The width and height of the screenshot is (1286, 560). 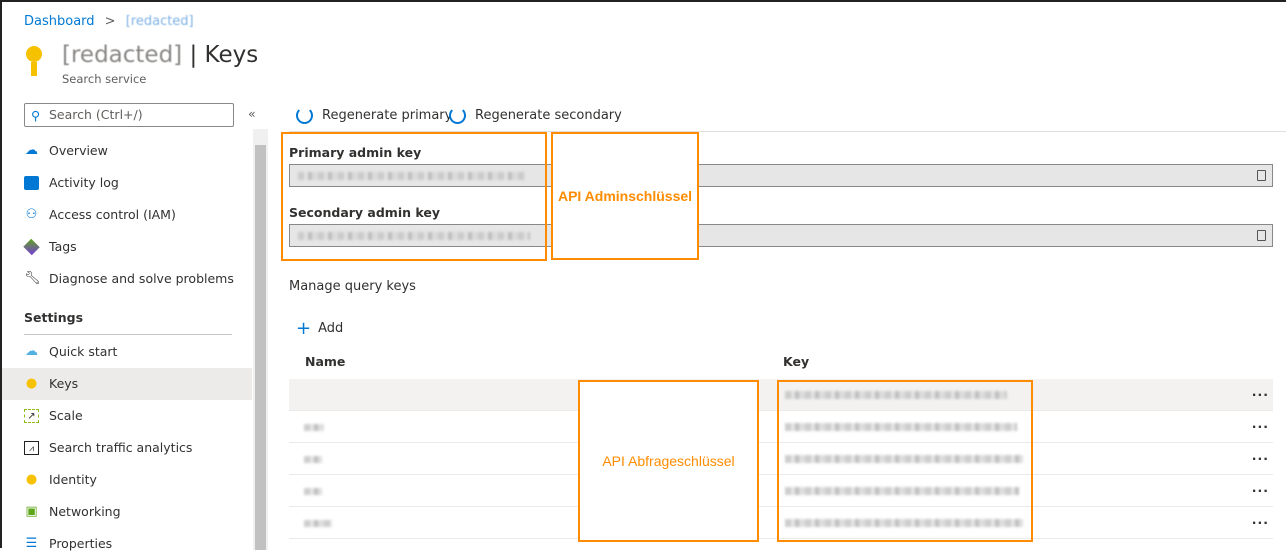 I want to click on annotation-label-query: API Abfrageschlüssel, so click(x=668, y=461).